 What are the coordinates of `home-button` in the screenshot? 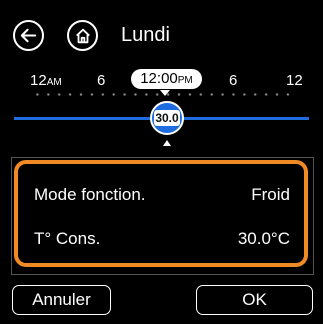 It's located at (82, 35).